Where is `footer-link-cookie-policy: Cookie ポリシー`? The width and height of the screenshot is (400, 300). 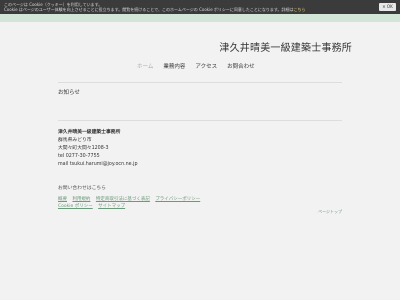 footer-link-cookie-policy: Cookie ポリシー is located at coordinates (75, 206).